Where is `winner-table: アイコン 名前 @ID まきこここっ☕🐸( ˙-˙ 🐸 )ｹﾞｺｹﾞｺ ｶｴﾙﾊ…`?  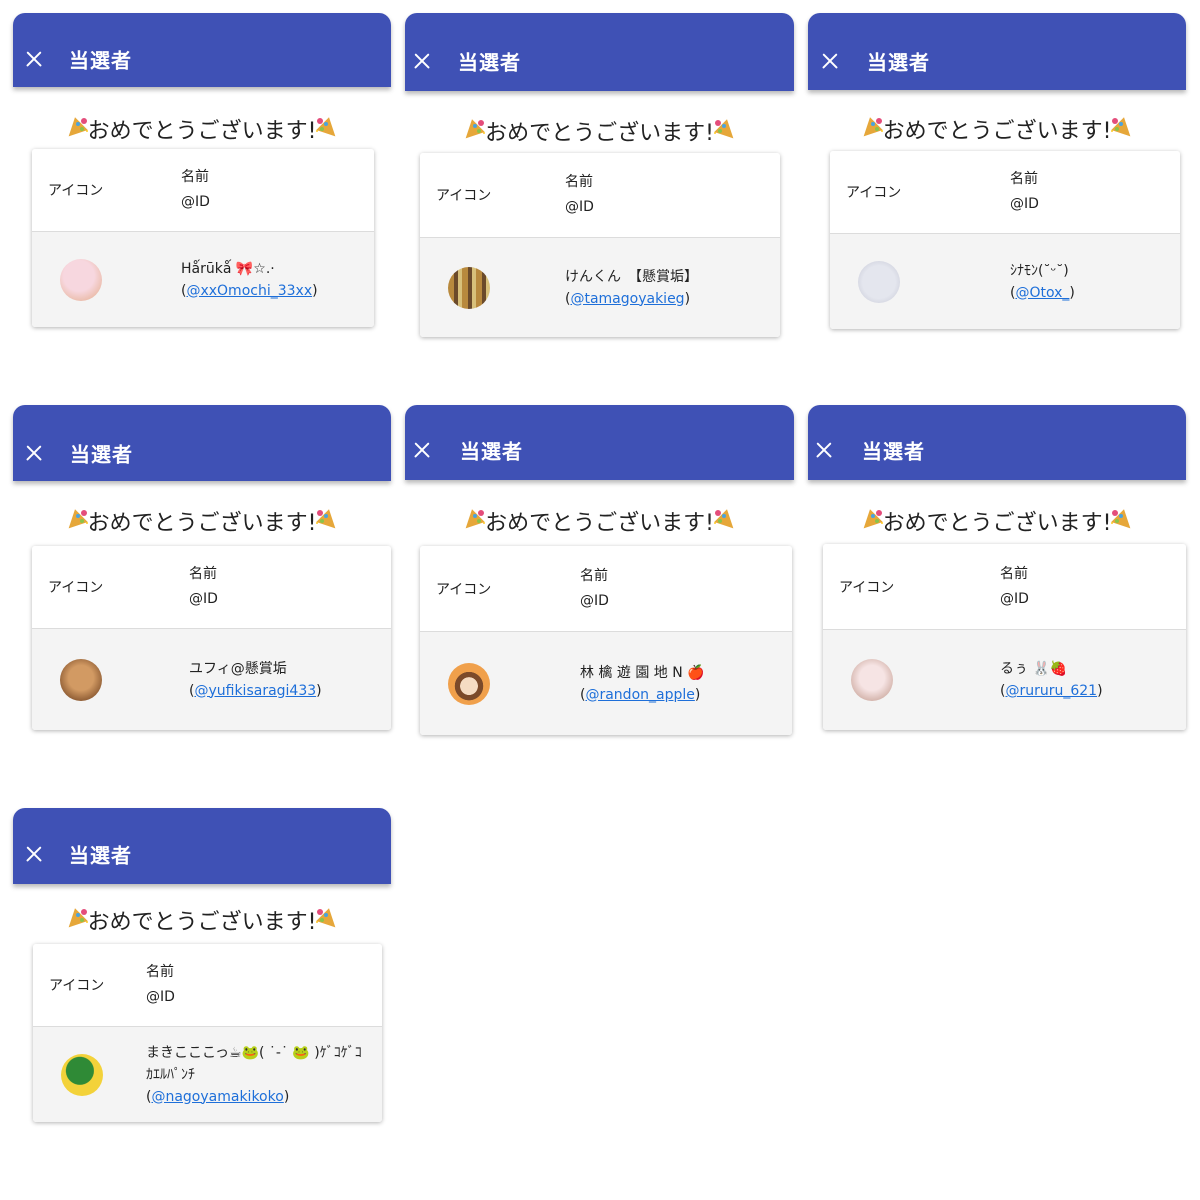 winner-table: アイコン 名前 @ID まきこここっ☕🐸( ˙-˙ 🐸 )ｹﾞｺｹﾞｺ ｶｴﾙﾊ… is located at coordinates (207, 1033).